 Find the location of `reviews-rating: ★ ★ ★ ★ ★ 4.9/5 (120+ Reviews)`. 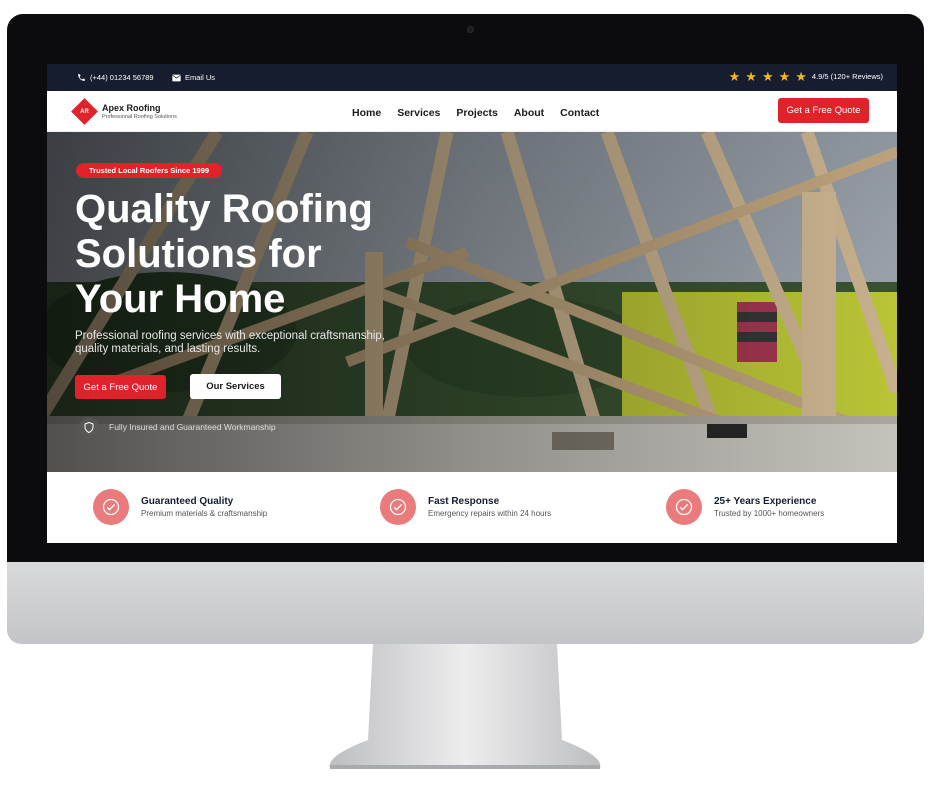

reviews-rating: ★ ★ ★ ★ ★ 4.9/5 (120+ Reviews) is located at coordinates (806, 76).